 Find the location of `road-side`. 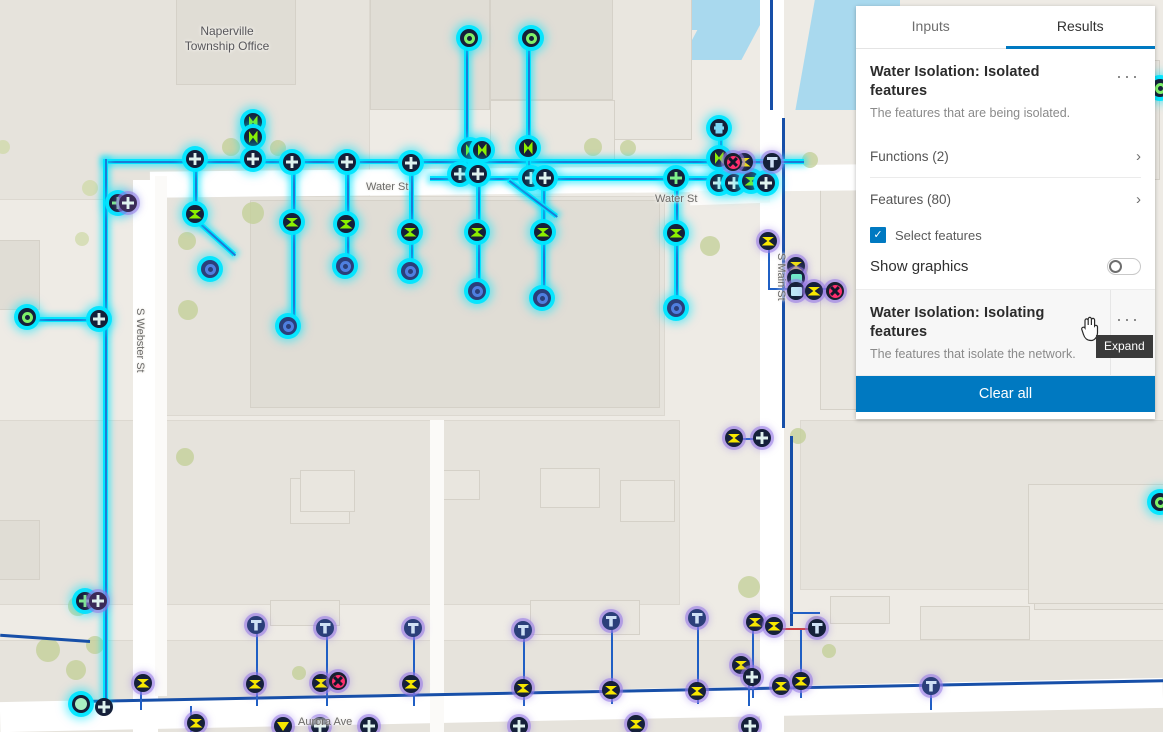

road-side is located at coordinates (437, 576).